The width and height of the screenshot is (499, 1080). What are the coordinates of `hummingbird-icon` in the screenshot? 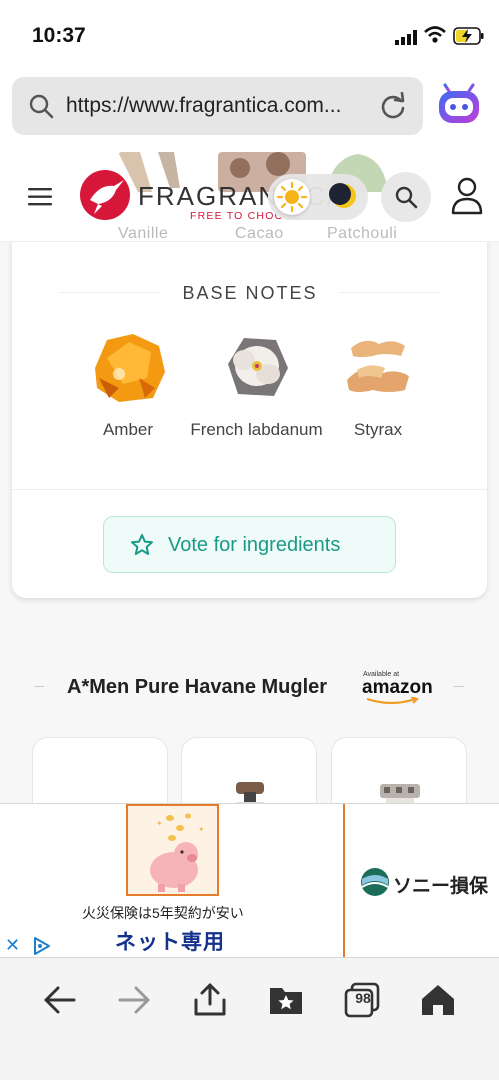 It's located at (107, 197).